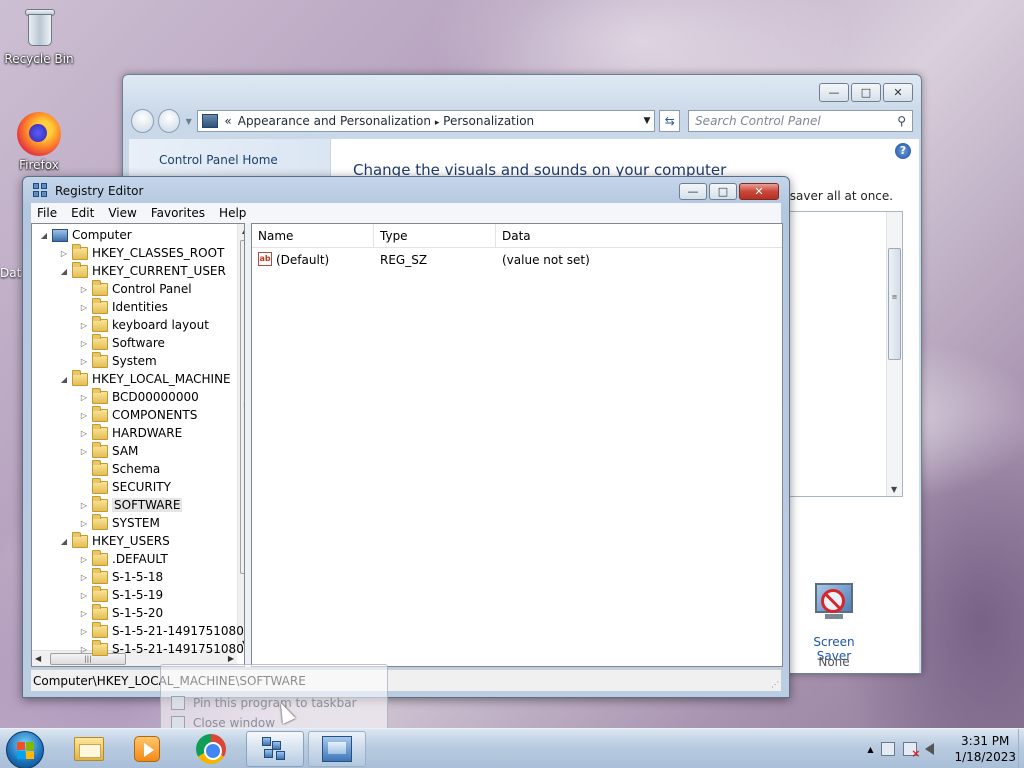  Describe the element at coordinates (640, 236) in the screenshot. I see `column-header-data: Data` at that location.